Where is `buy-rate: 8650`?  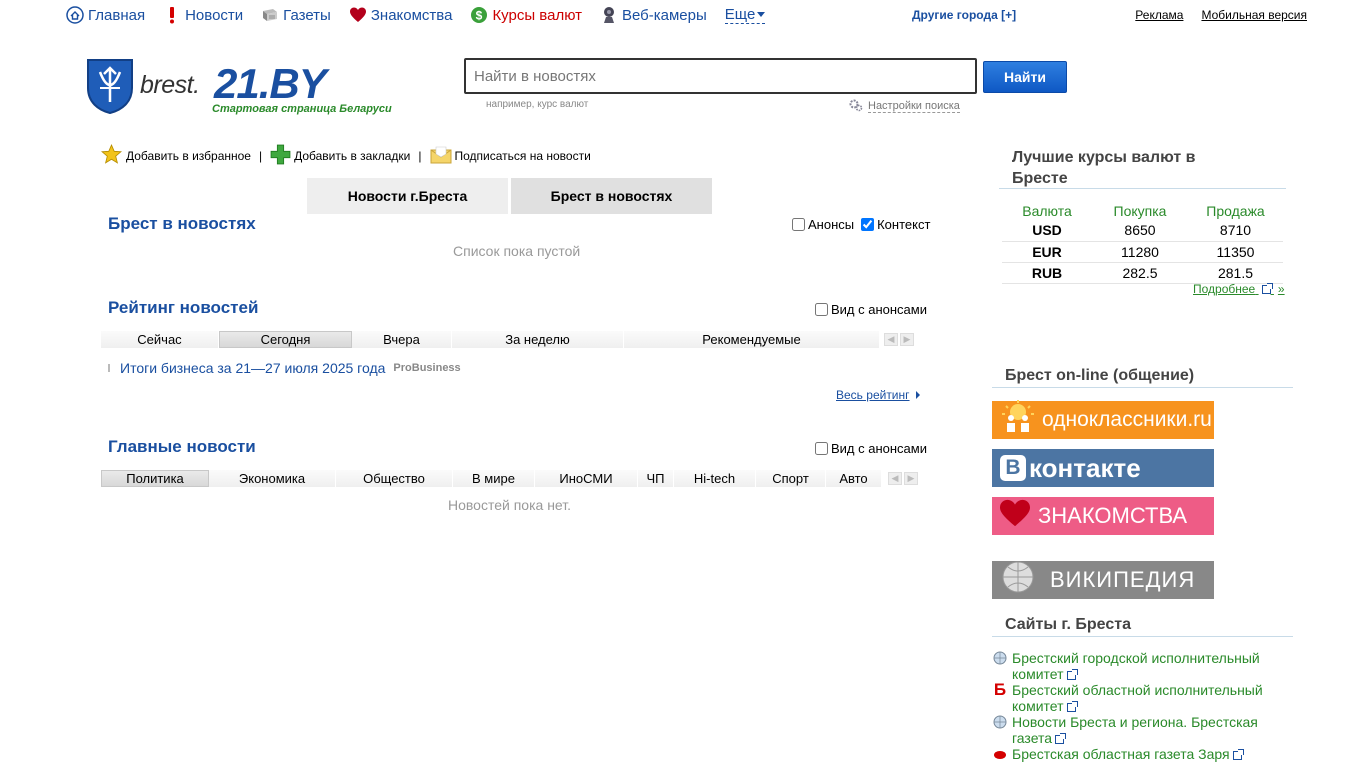
buy-rate: 8650 is located at coordinates (1140, 231).